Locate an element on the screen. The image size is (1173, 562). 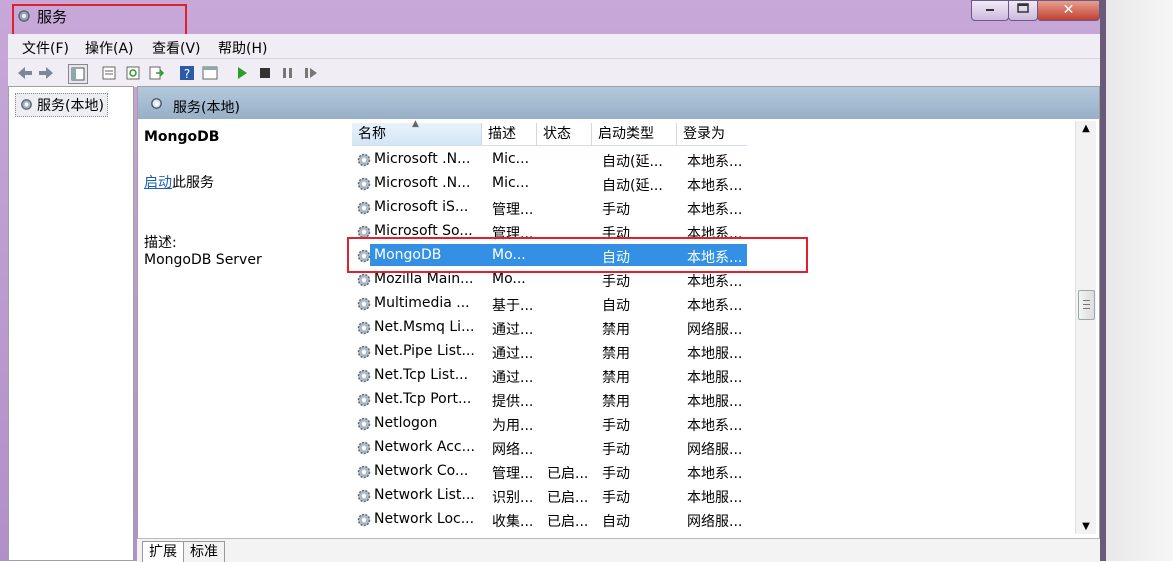
tab-extended: 扩展 is located at coordinates (163, 551).